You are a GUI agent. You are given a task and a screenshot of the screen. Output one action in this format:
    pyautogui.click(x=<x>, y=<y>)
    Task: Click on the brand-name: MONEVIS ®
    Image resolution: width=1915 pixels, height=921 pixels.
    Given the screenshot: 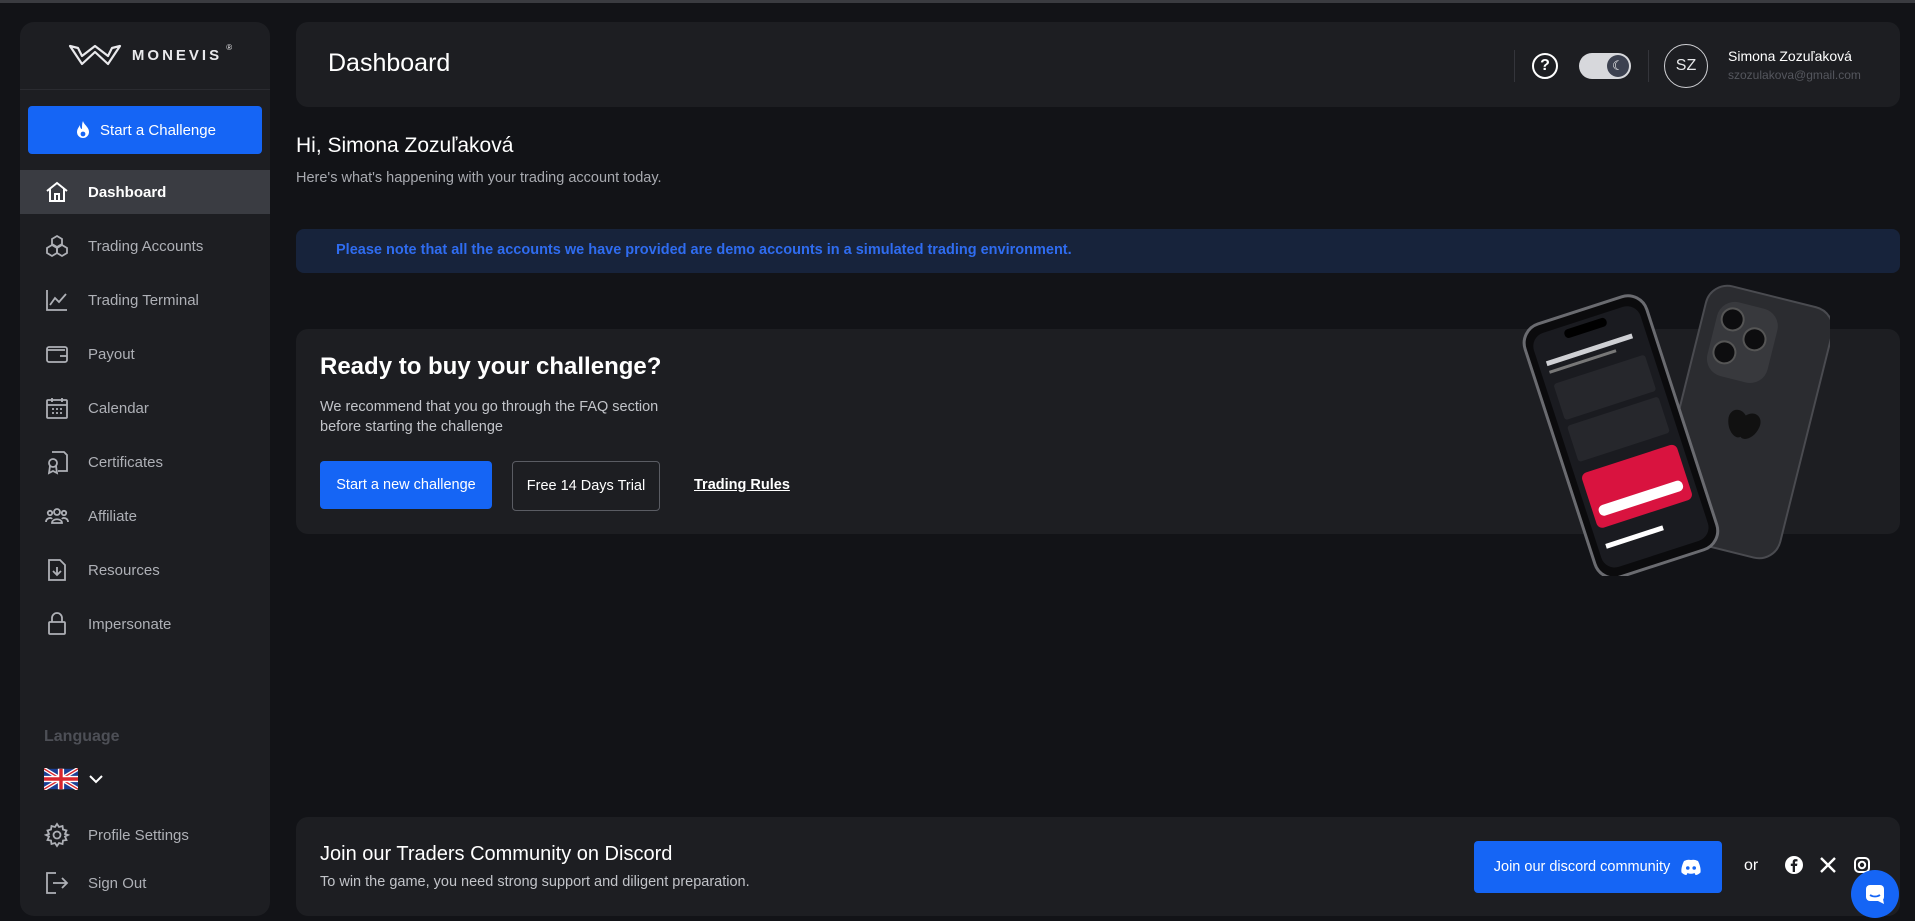 What is the action you would take?
    pyautogui.click(x=182, y=53)
    